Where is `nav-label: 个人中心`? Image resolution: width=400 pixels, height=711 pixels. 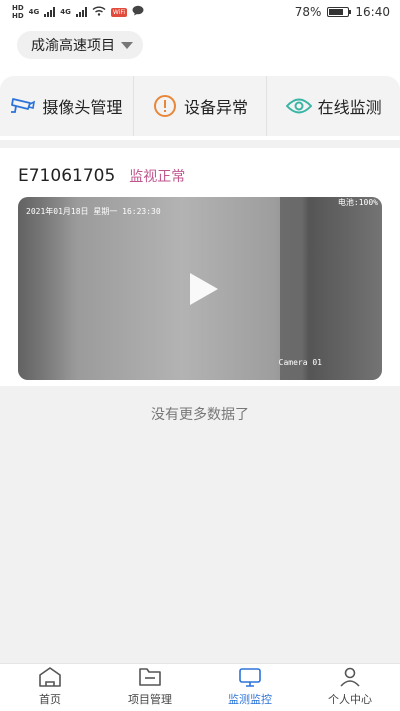 nav-label: 个人中心 is located at coordinates (350, 699).